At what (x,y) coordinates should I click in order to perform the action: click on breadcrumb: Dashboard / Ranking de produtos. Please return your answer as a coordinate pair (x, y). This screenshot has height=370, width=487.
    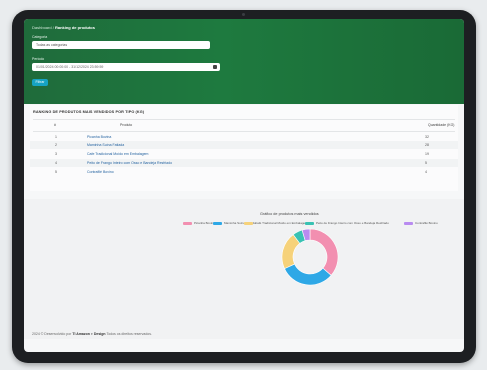
    Looking at the image, I should click on (63, 27).